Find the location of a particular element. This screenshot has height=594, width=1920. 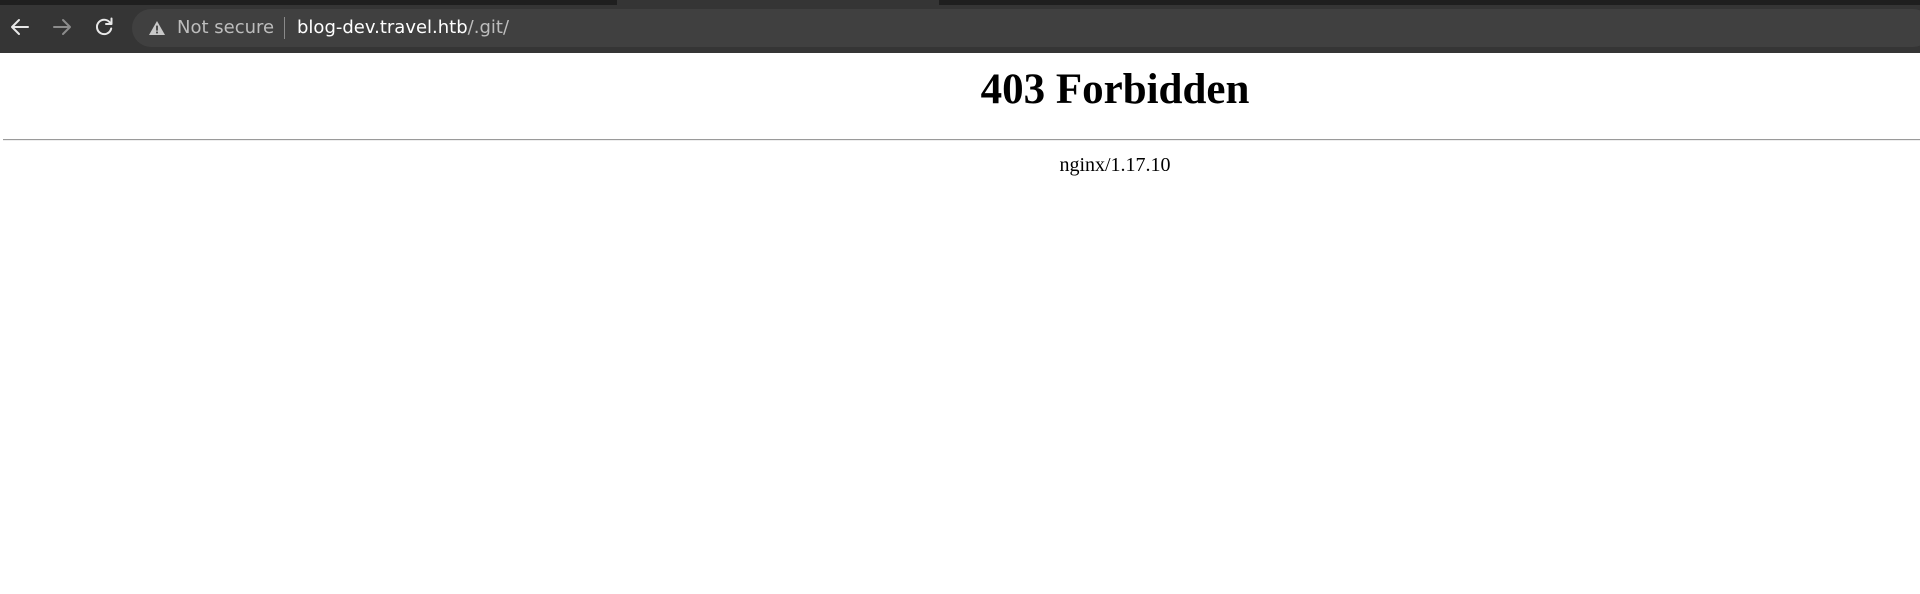

url-text: blog-dev.travel.htb/.git/ is located at coordinates (403, 28).